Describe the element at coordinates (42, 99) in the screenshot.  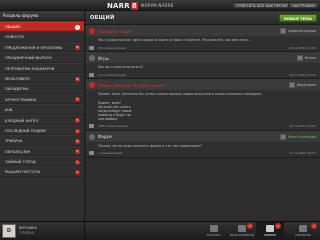
I see `sidebar-item: ХРОНОГРАФИКА 5` at that location.